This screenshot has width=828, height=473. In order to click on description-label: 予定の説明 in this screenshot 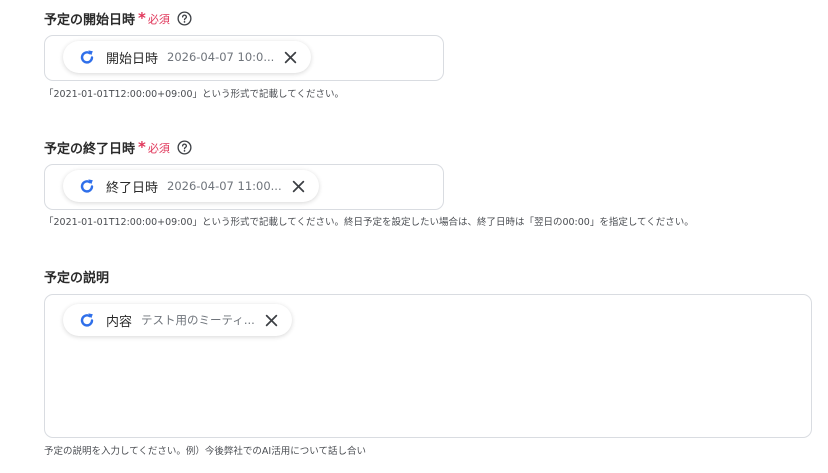, I will do `click(76, 276)`.